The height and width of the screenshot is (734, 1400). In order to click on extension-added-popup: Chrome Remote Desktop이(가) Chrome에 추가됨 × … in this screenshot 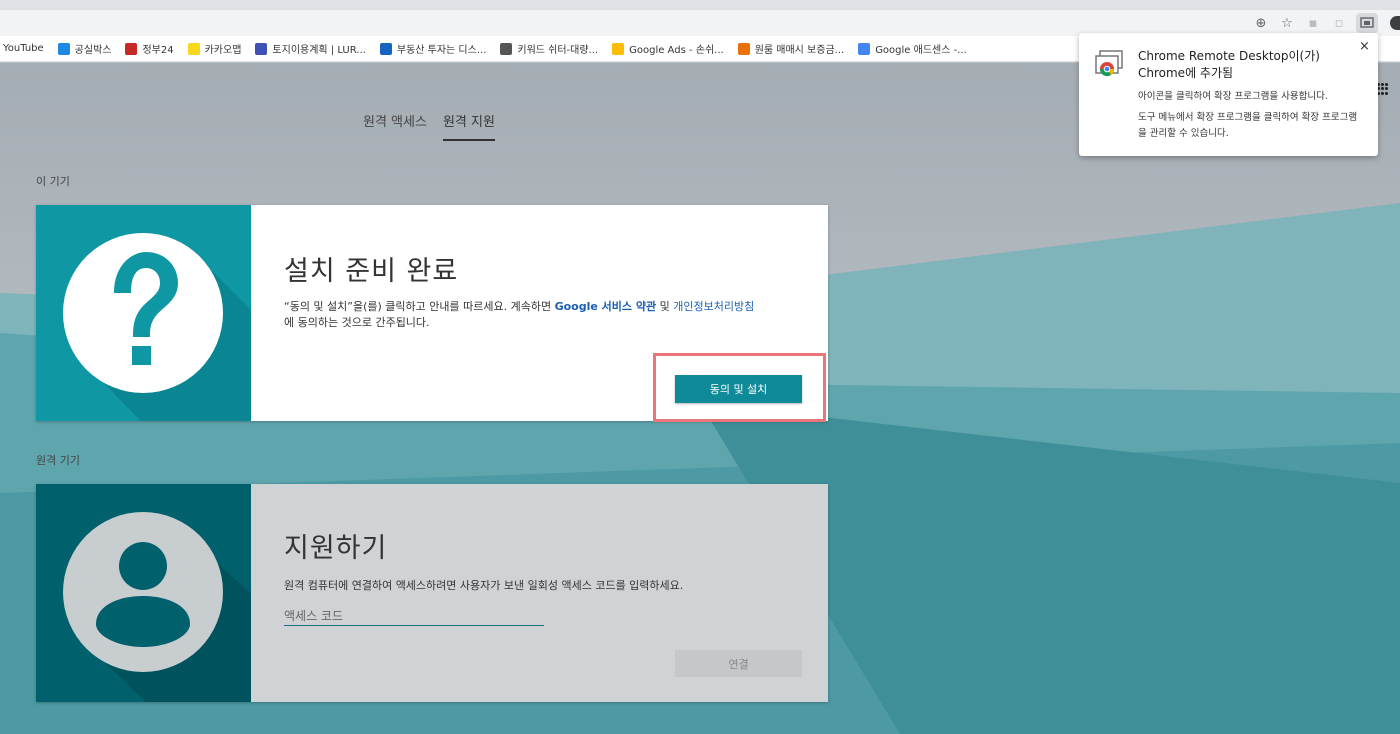, I will do `click(1228, 94)`.